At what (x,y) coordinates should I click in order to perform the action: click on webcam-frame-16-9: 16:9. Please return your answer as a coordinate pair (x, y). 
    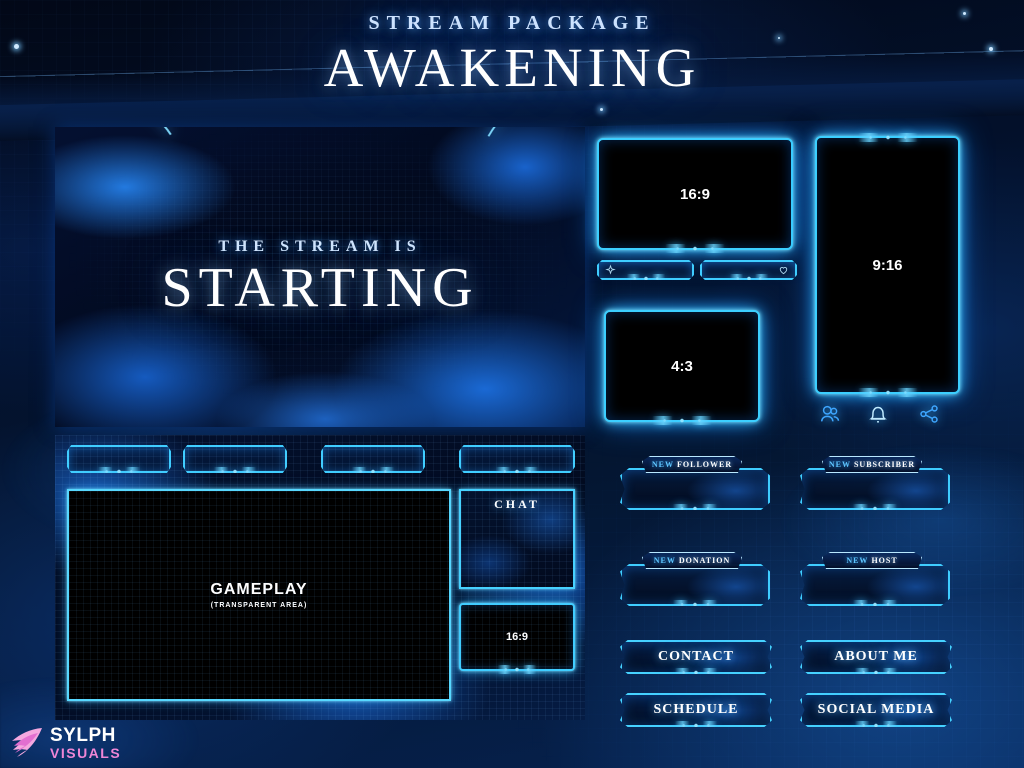
    Looking at the image, I should click on (695, 195).